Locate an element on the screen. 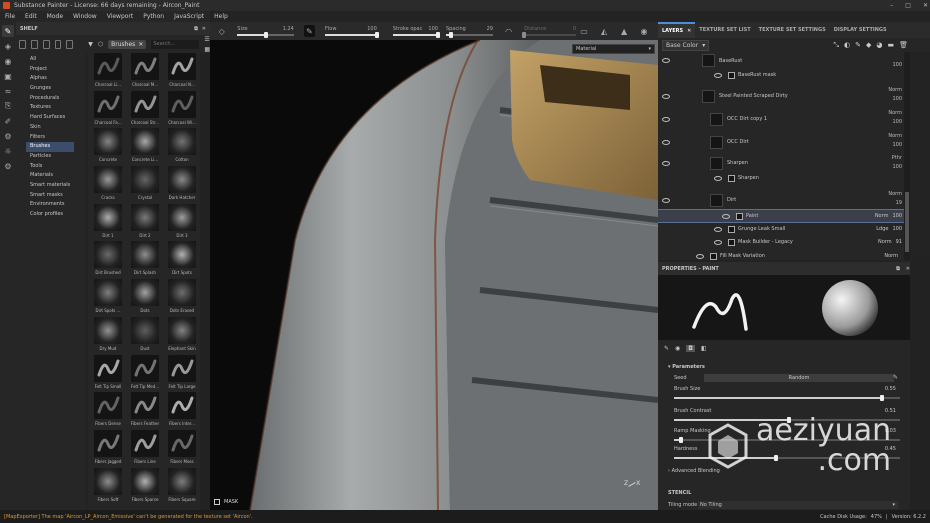  size-control: Size 1.24 is located at coordinates (265, 32).